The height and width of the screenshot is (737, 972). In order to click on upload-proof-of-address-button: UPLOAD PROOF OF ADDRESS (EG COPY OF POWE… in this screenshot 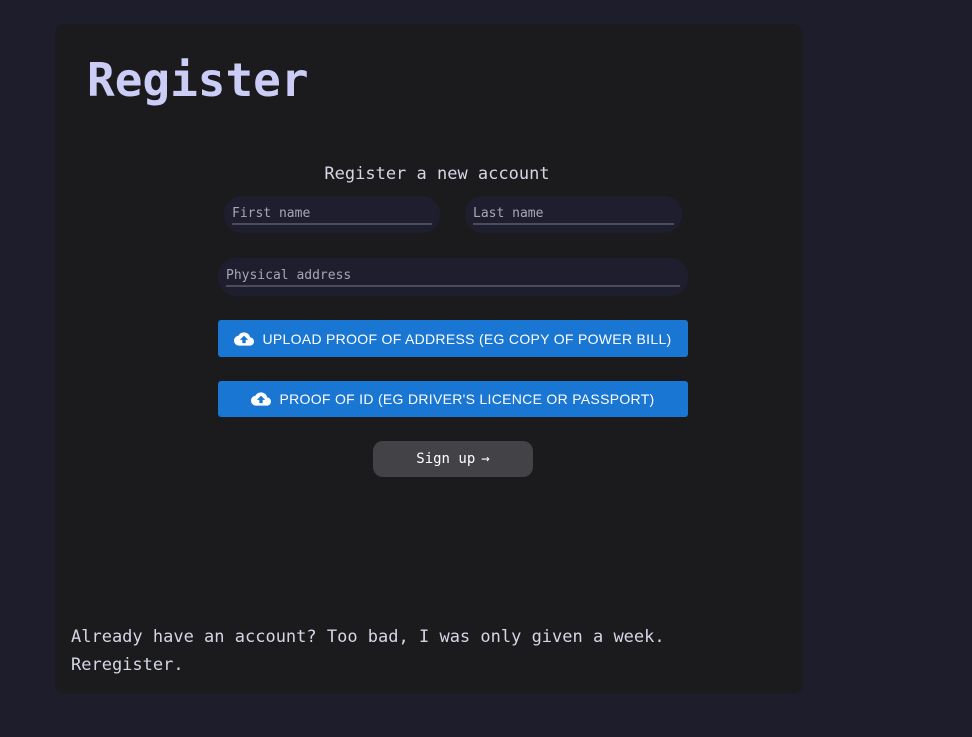, I will do `click(453, 338)`.